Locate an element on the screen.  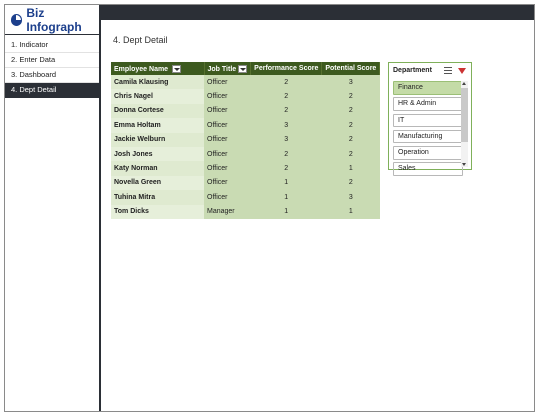
employee-name-cell: Katy Norman is located at coordinates (157, 168).